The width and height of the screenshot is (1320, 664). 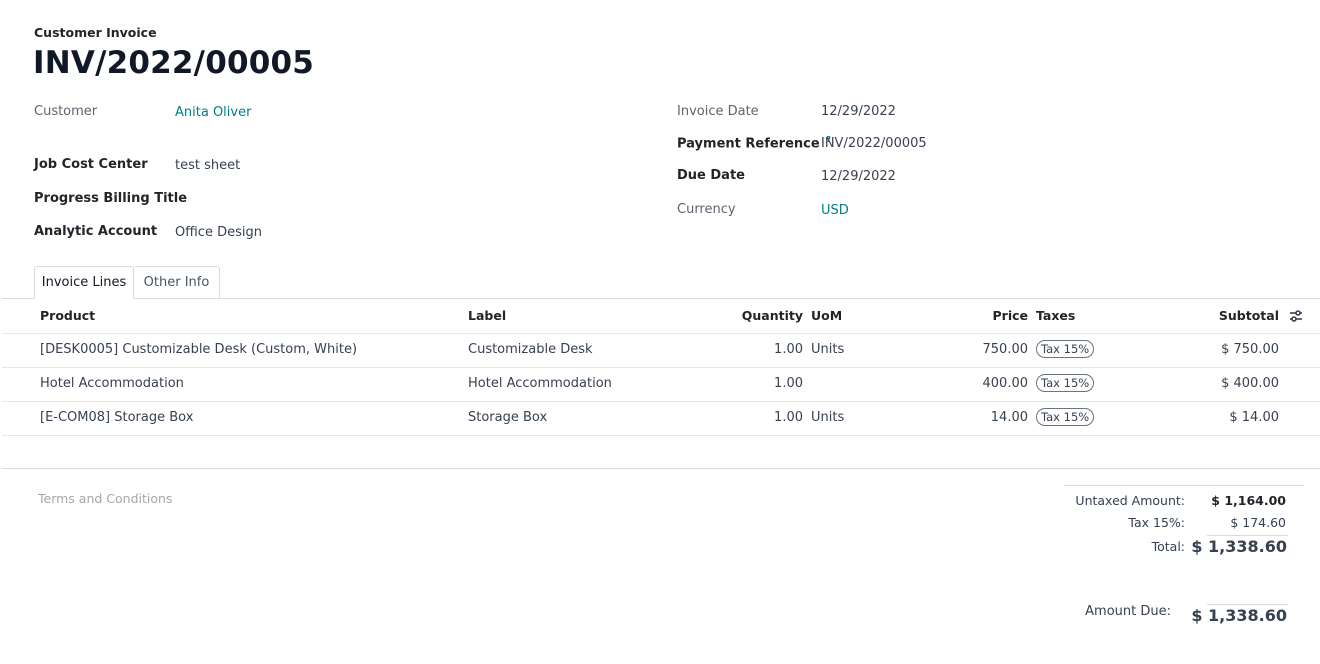 What do you see at coordinates (994, 383) in the screenshot?
I see `row-price: 400.00` at bounding box center [994, 383].